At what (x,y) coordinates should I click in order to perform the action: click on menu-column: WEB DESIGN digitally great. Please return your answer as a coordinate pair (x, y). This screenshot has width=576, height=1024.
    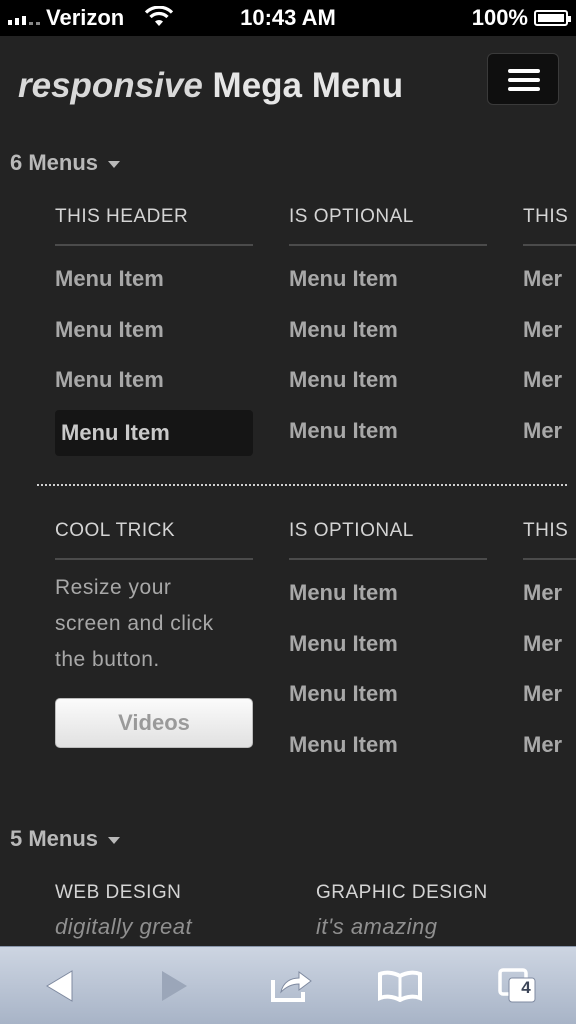
    Looking at the image, I should click on (175, 911).